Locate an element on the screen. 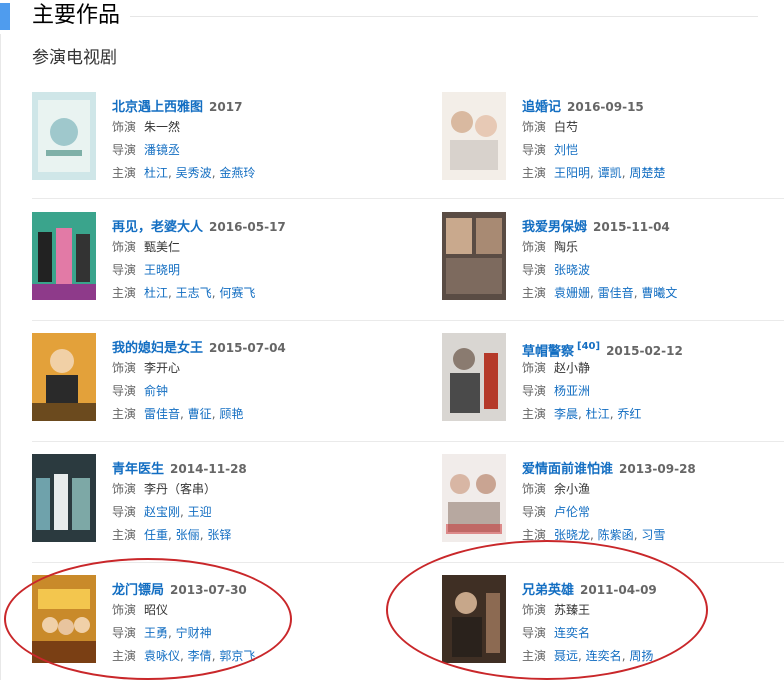 The image size is (784, 680). director-link: 王晓明 is located at coordinates (162, 270).